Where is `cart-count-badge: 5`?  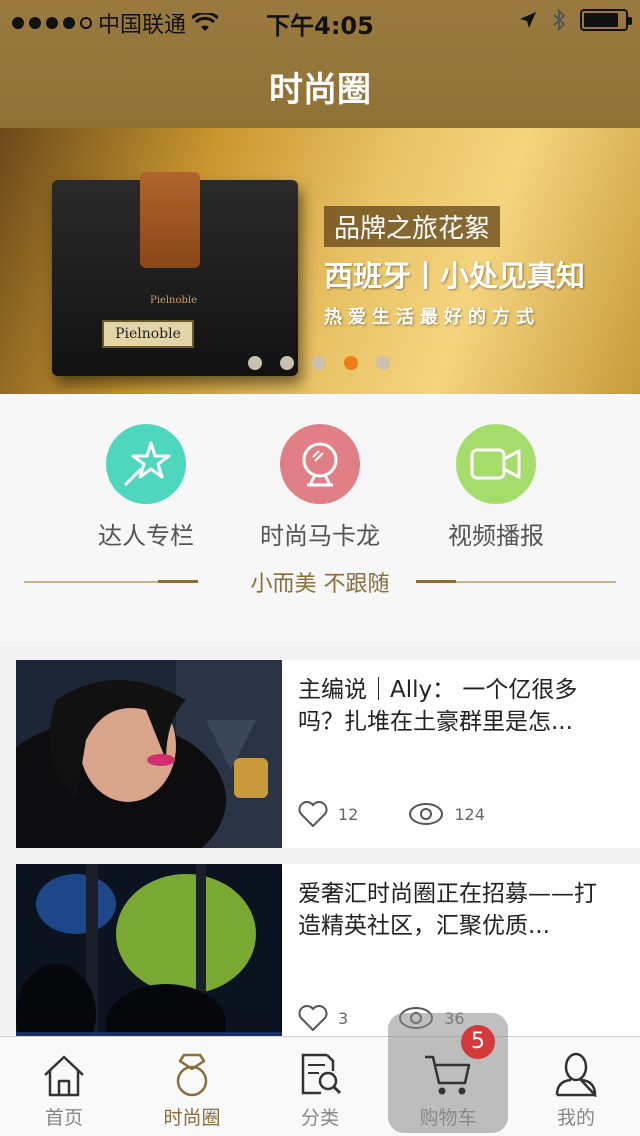 cart-count-badge: 5 is located at coordinates (478, 1042).